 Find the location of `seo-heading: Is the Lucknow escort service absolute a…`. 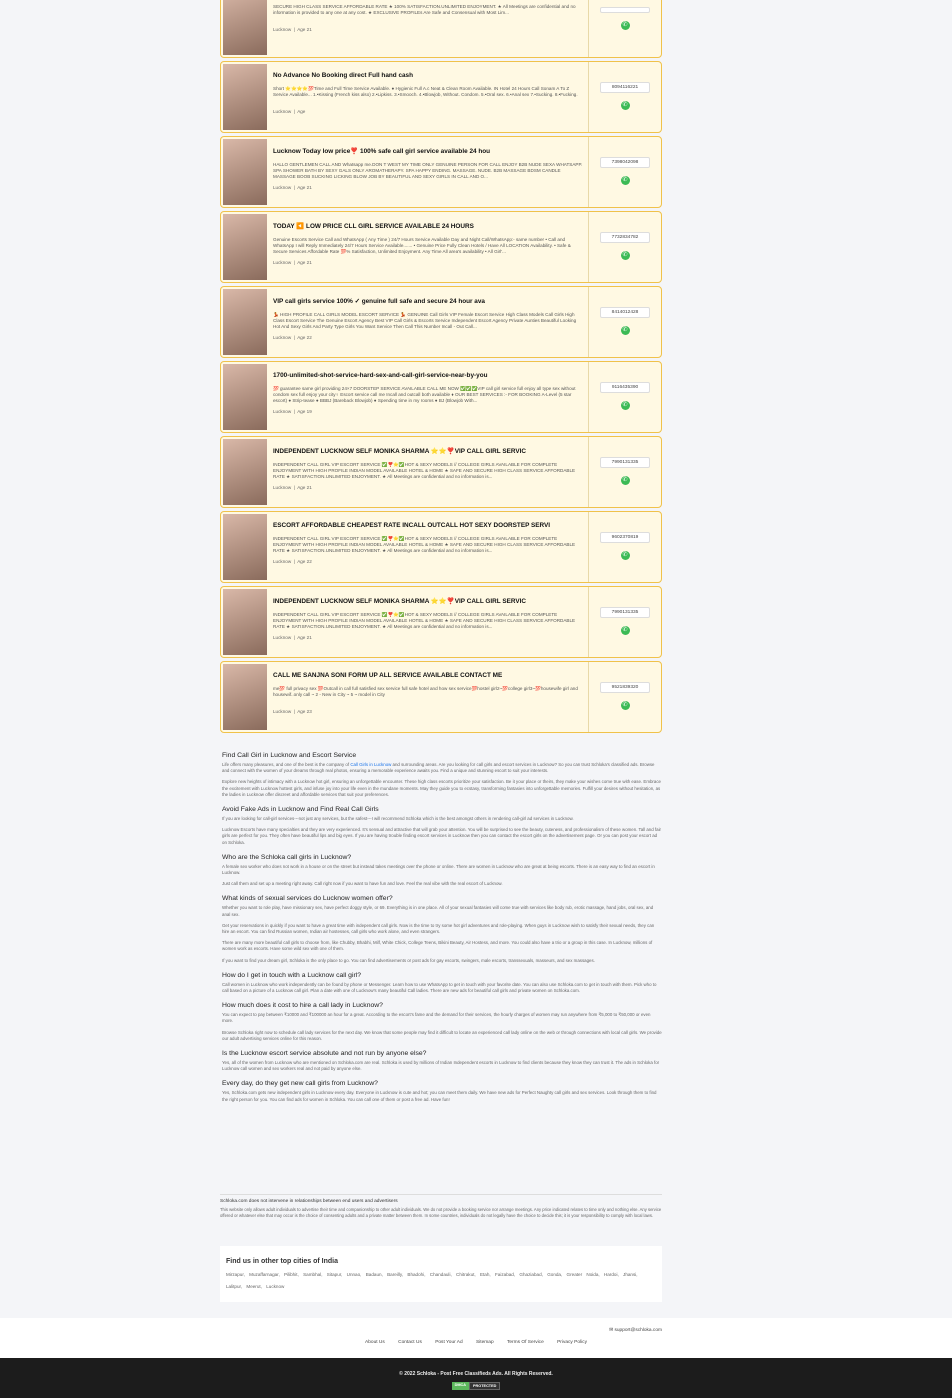

seo-heading: Is the Lucknow escort service absolute a… is located at coordinates (324, 1054).